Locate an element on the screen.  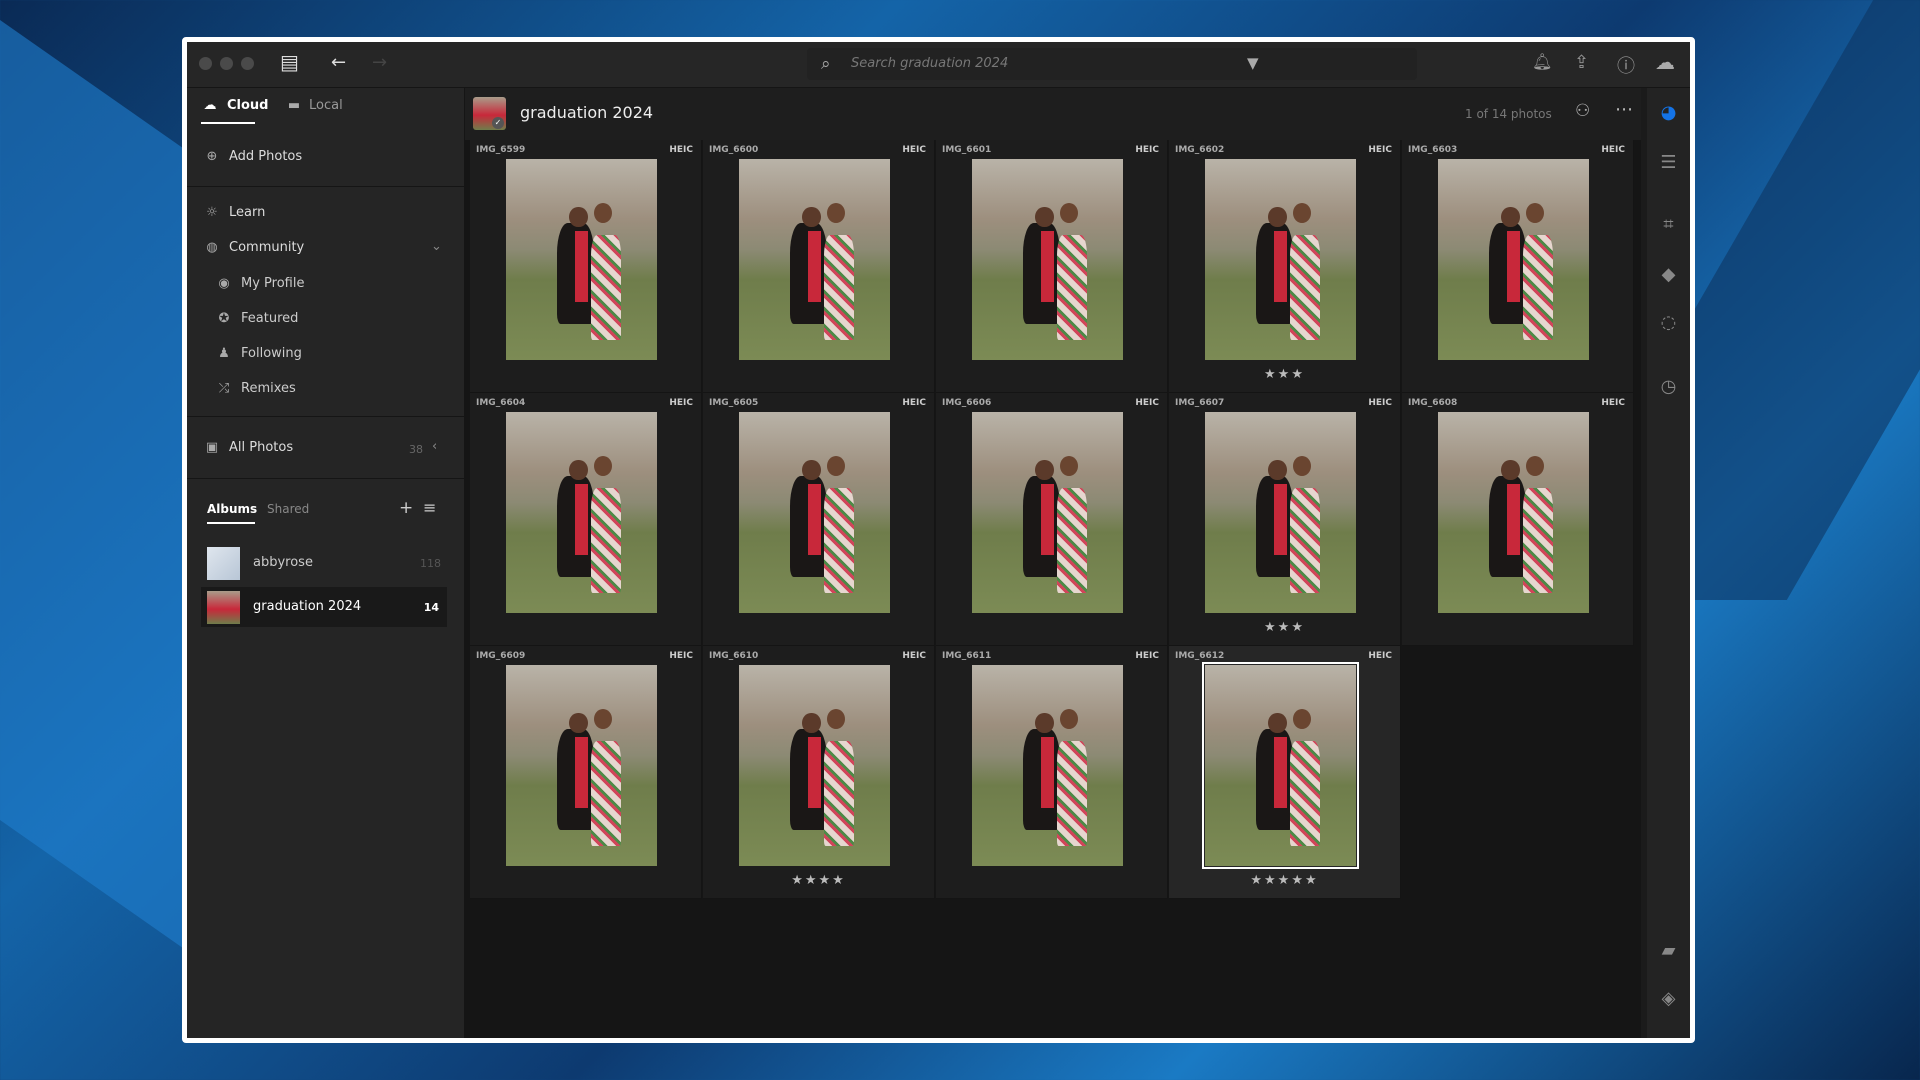
active-tab-underline is located at coordinates (228, 123).